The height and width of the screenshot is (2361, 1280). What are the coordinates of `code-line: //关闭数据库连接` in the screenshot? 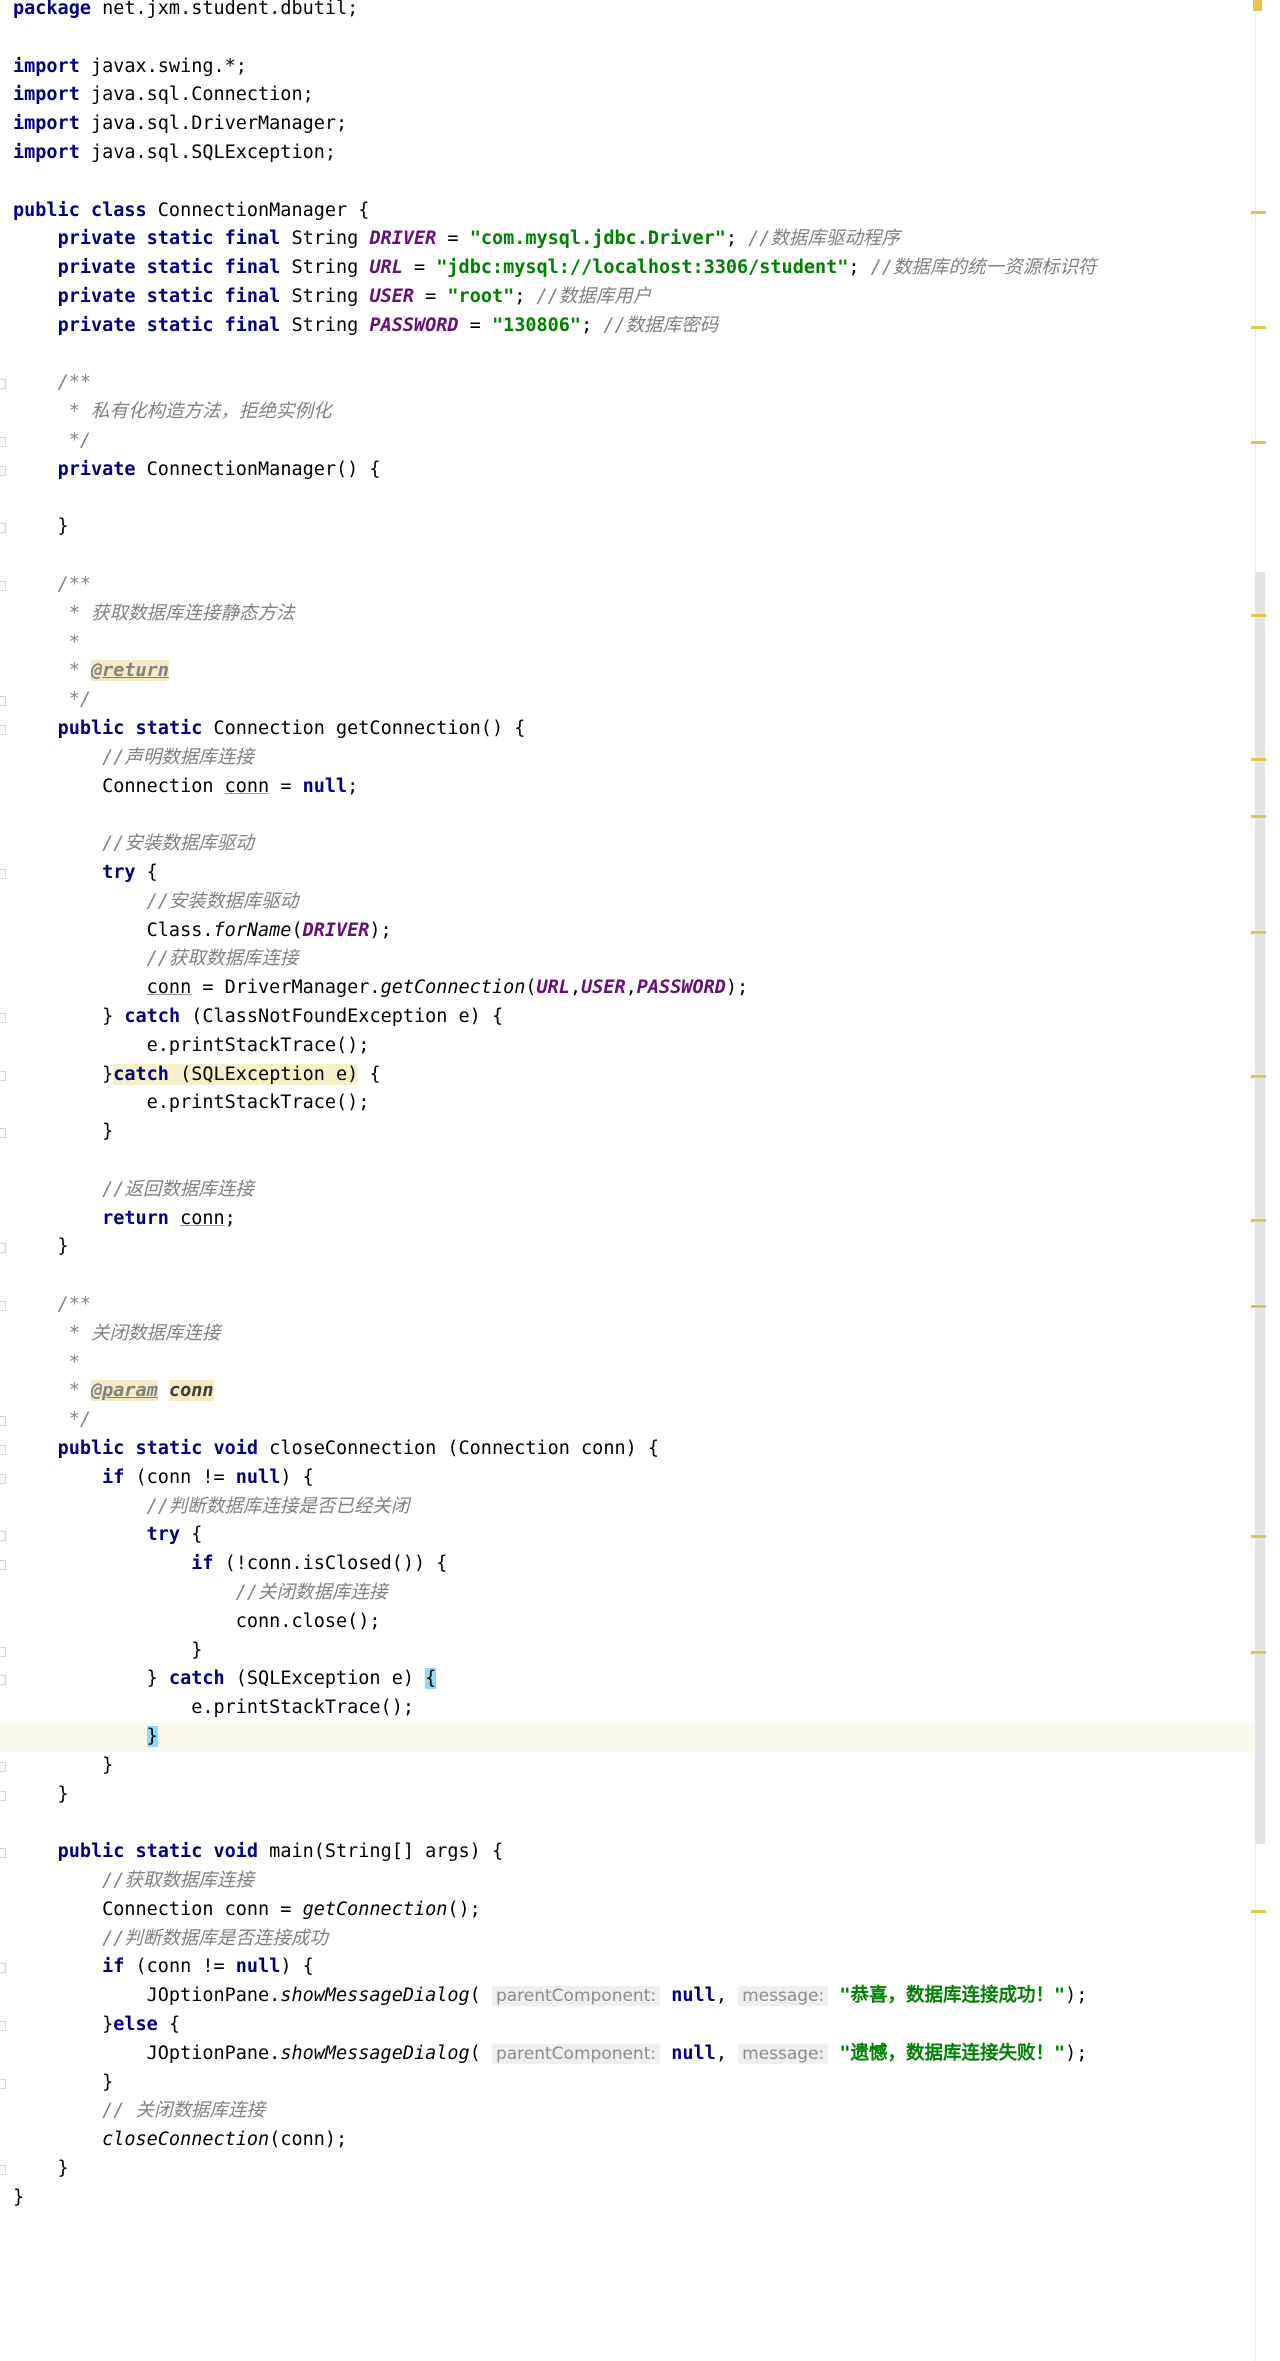 It's located at (629, 1593).